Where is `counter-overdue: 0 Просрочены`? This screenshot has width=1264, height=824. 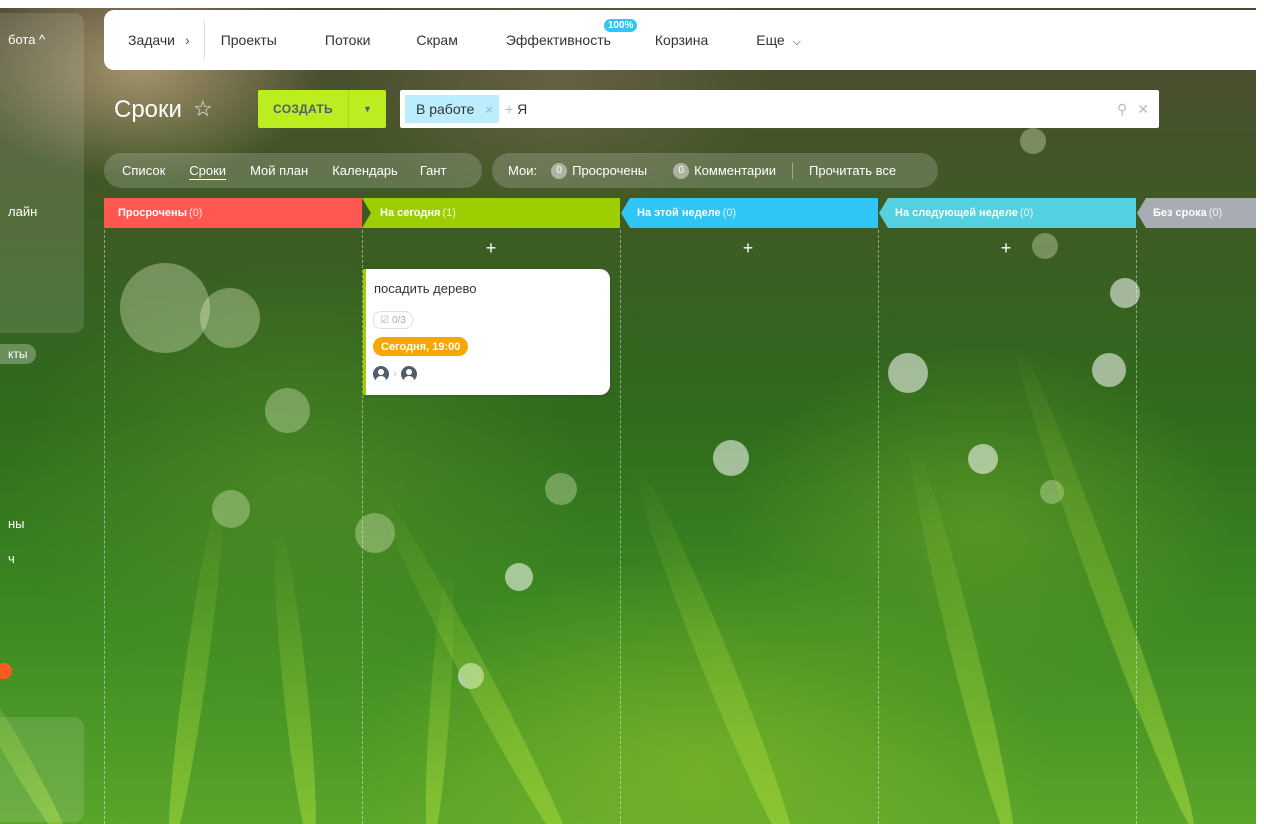 counter-overdue: 0 Просрочены is located at coordinates (599, 170).